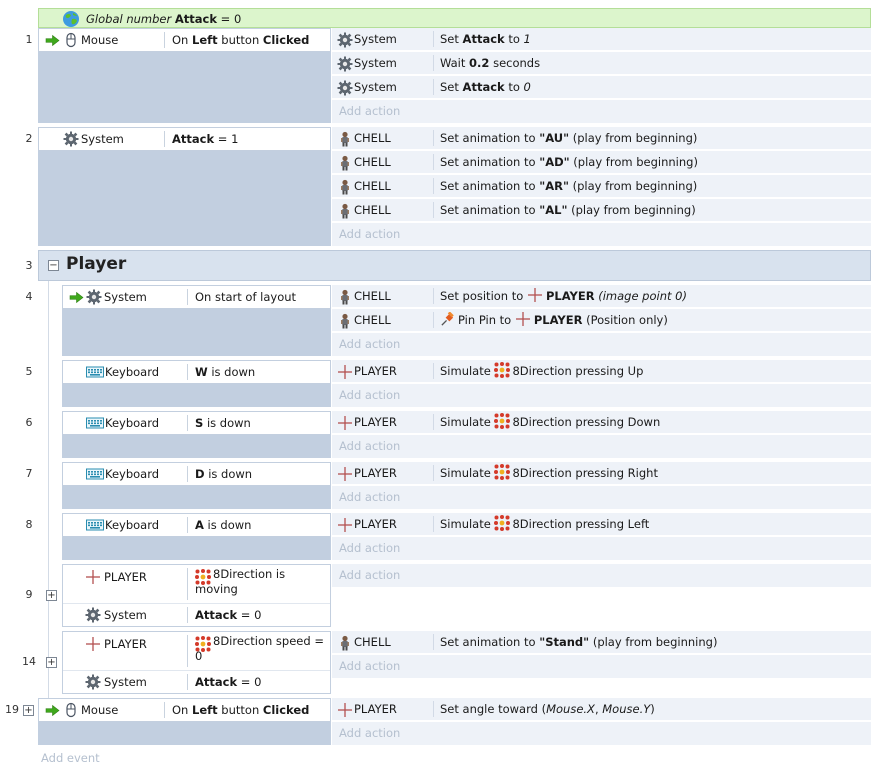 The image size is (871, 773). Describe the element at coordinates (48, 491) in the screenshot. I see `group-tree-line` at that location.